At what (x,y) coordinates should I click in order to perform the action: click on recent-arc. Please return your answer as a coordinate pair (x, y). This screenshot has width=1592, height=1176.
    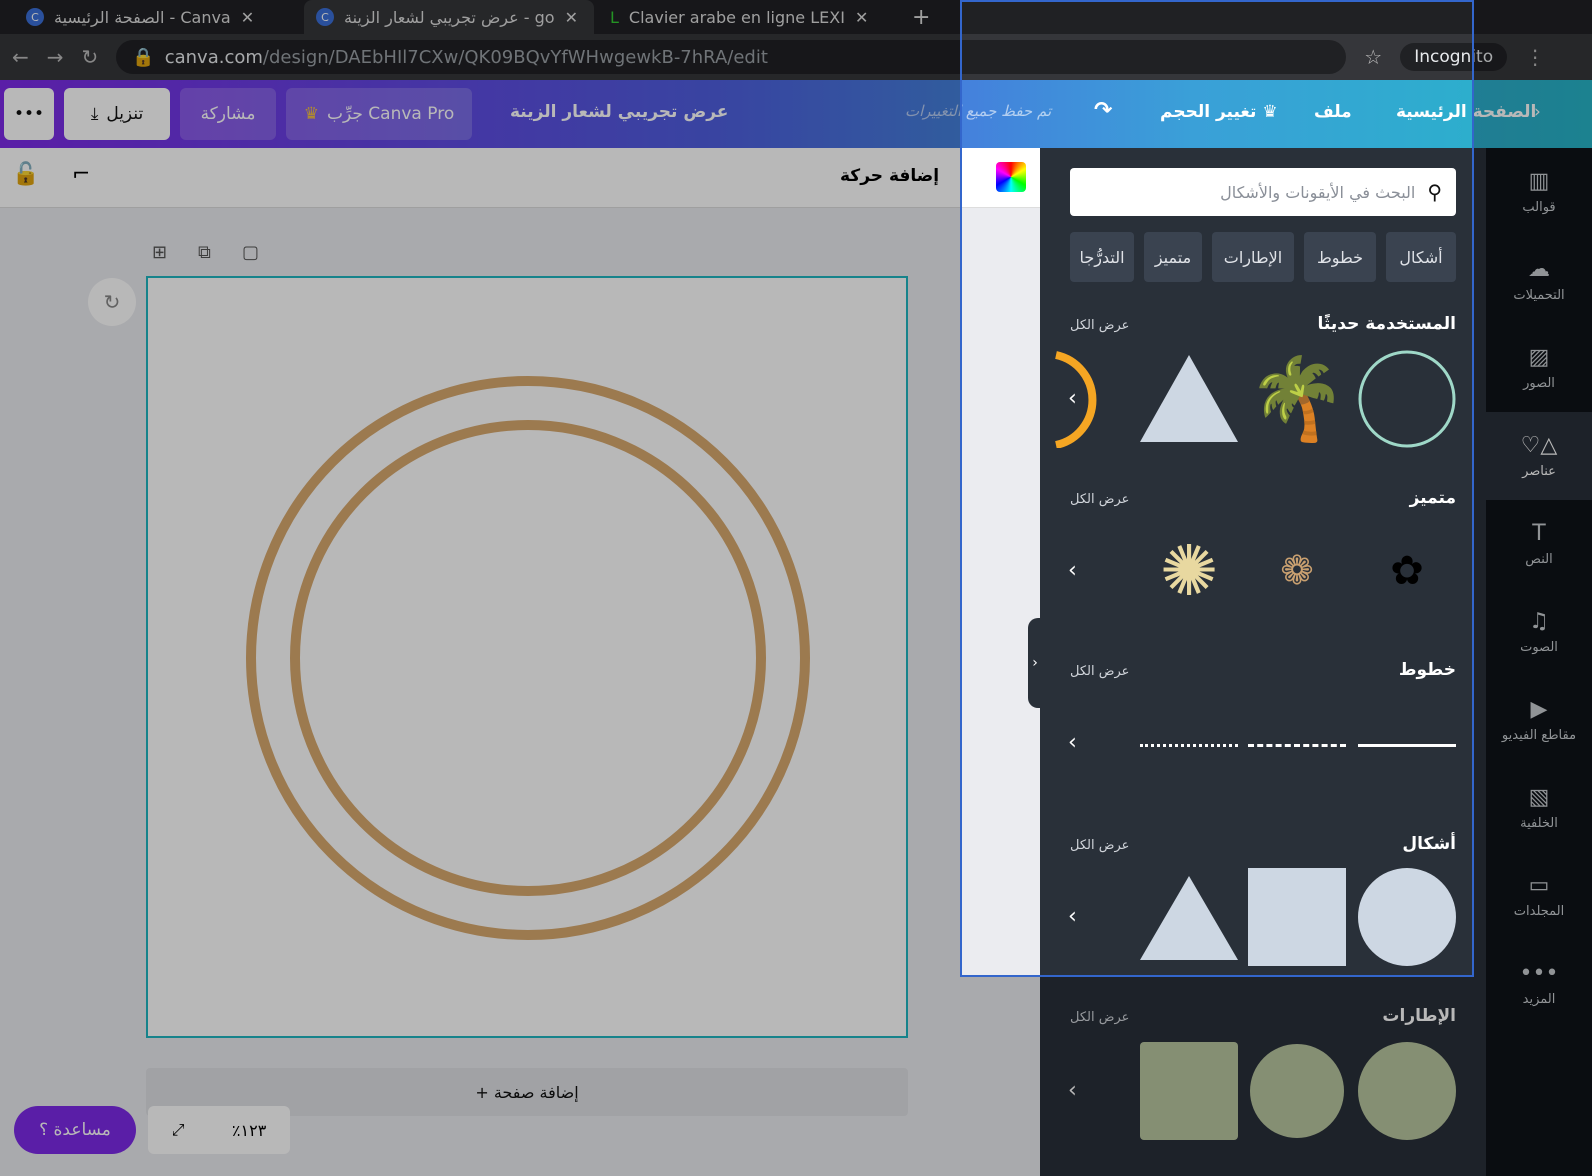
    Looking at the image, I should click on (1081, 399).